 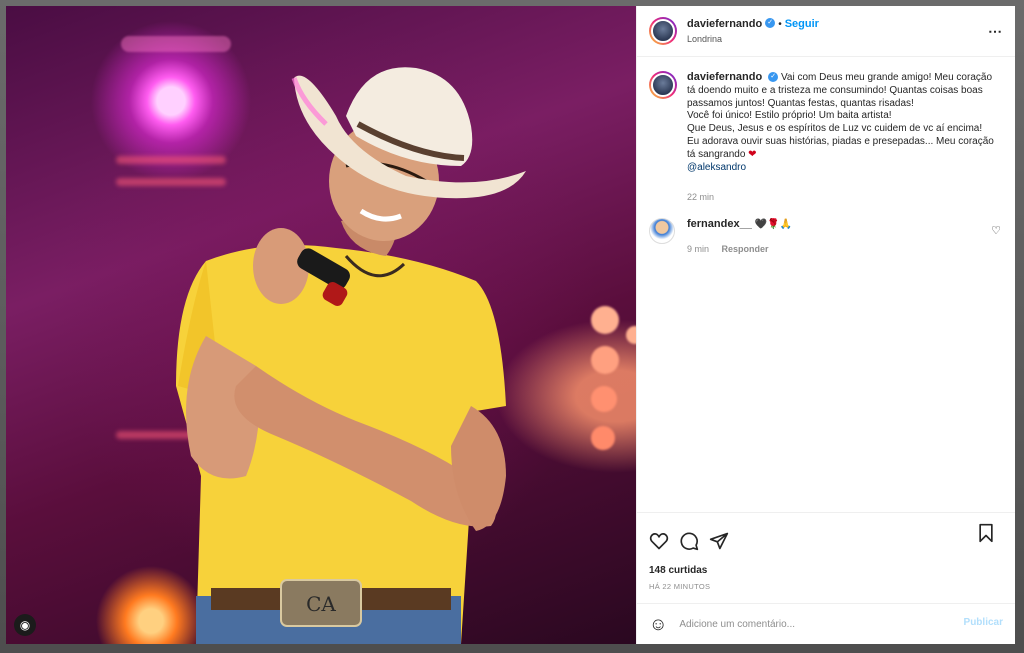 What do you see at coordinates (826, 570) in the screenshot?
I see `likes-count: 148 curtidas` at bounding box center [826, 570].